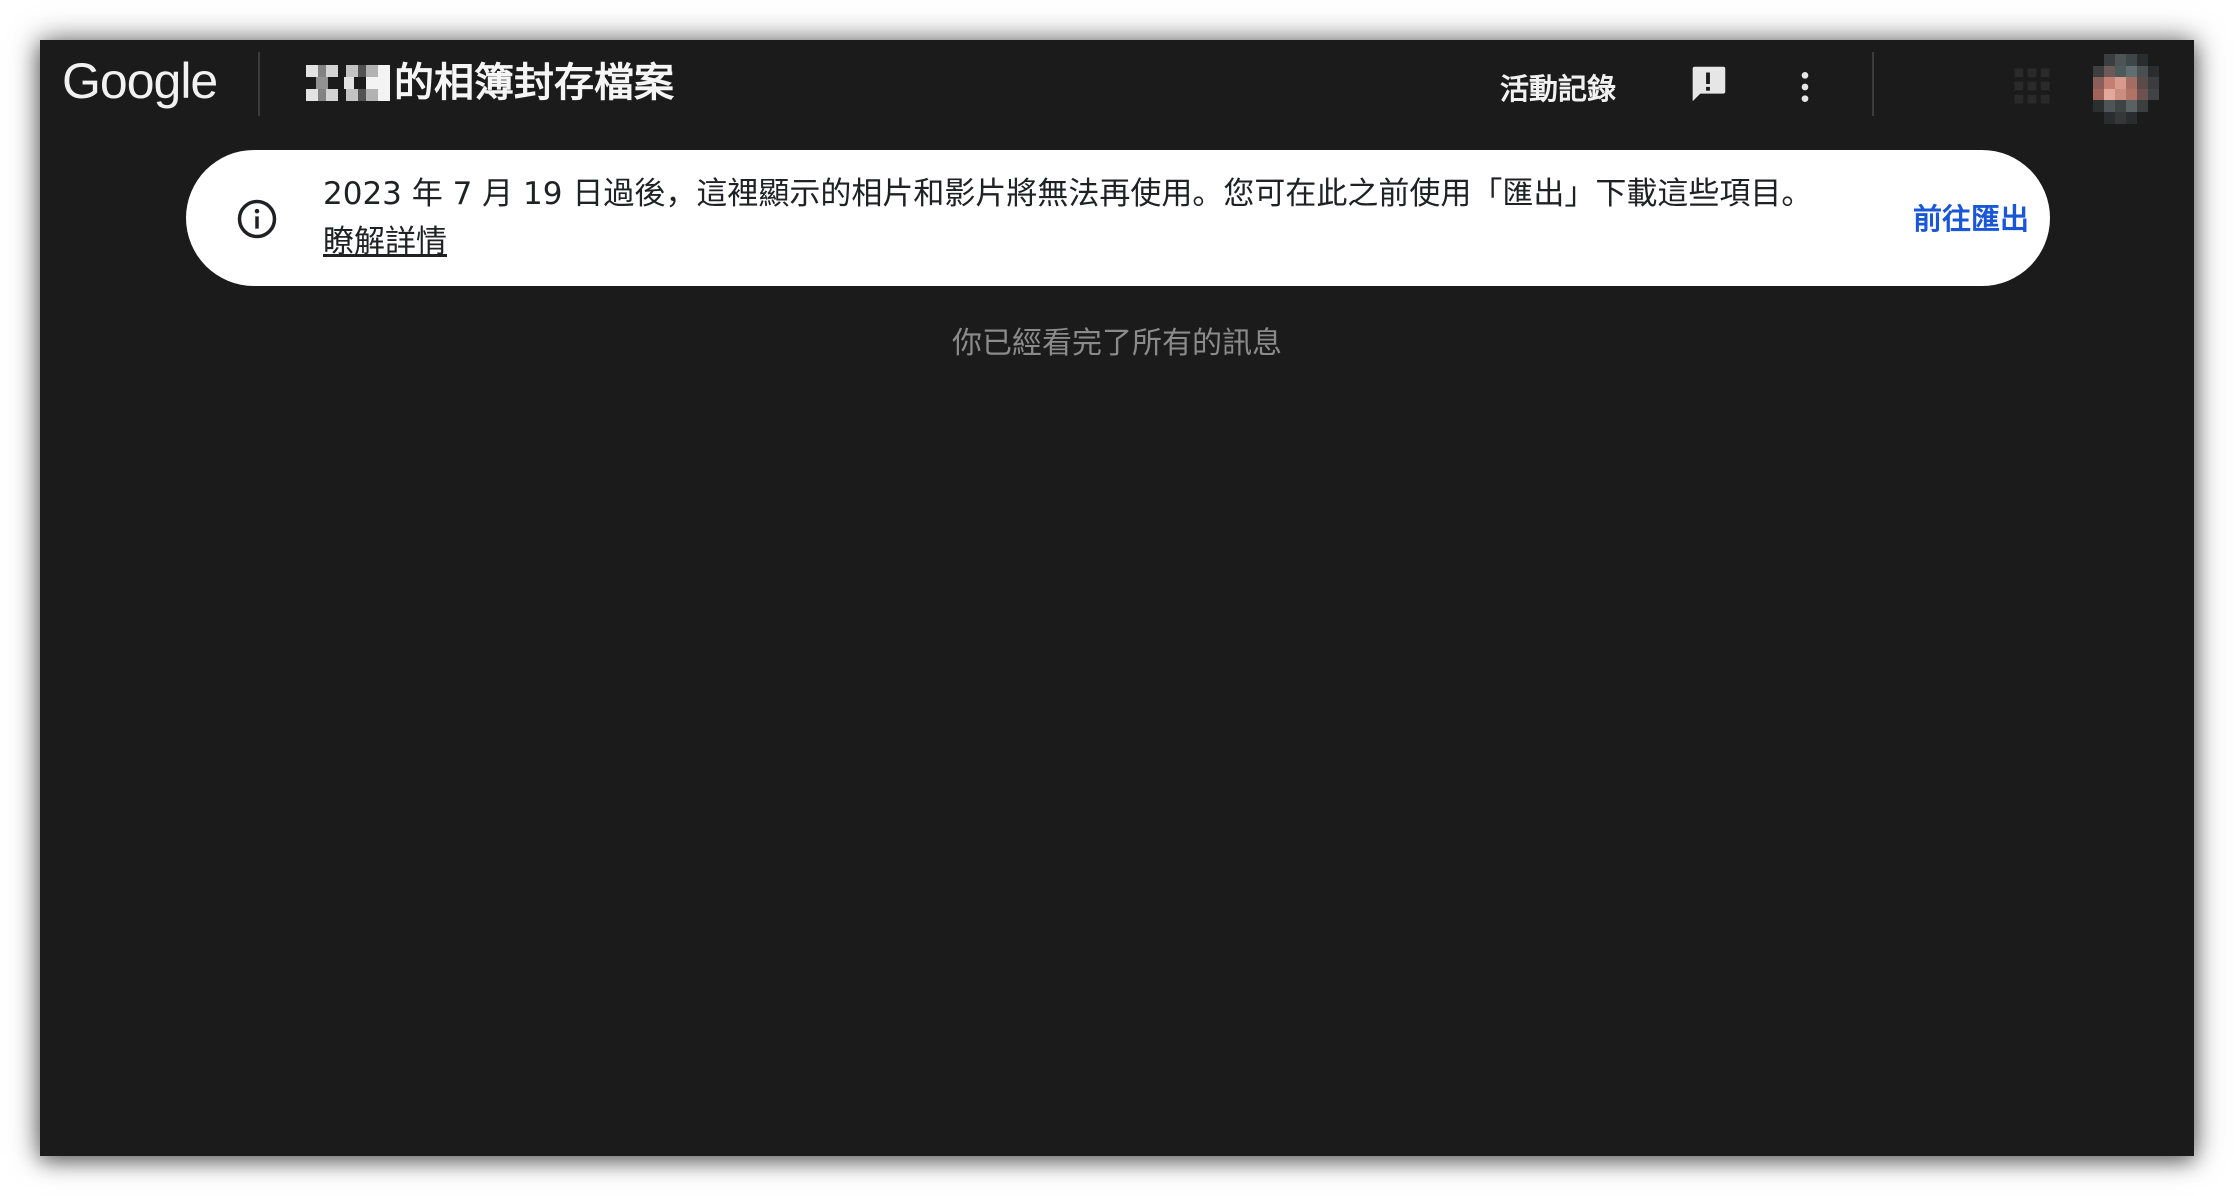  Describe the element at coordinates (1558, 87) in the screenshot. I see `activity-log-link: 活動記錄` at that location.